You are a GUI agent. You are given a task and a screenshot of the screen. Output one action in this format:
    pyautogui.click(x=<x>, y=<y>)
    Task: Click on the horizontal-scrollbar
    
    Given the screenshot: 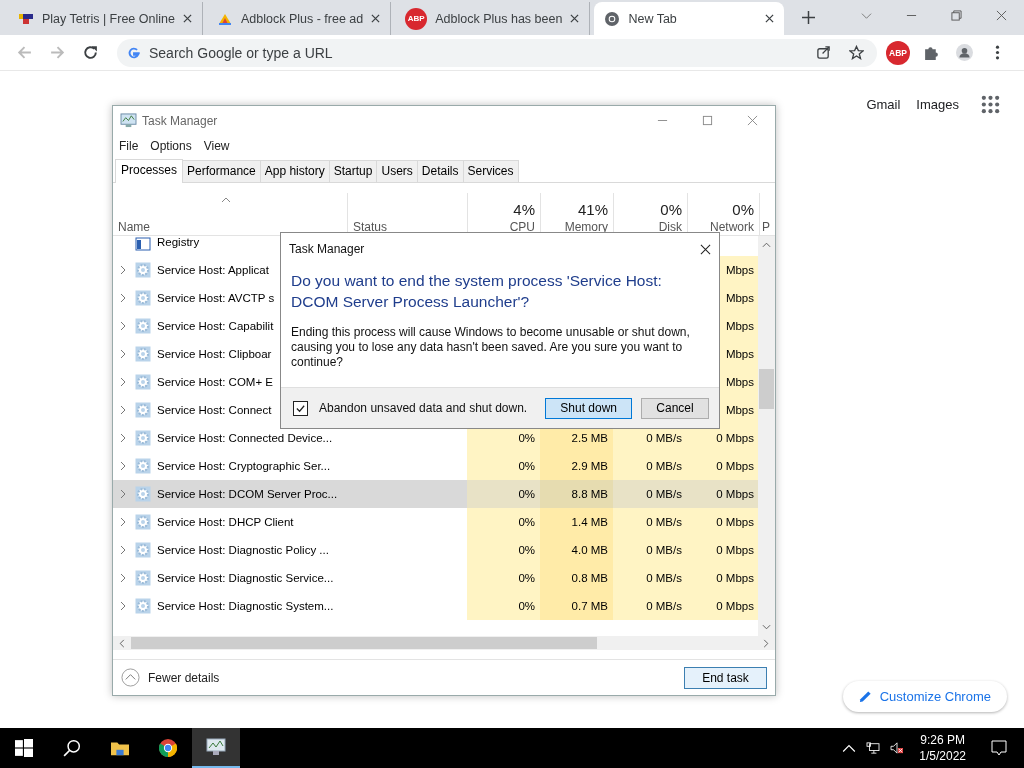 What is the action you would take?
    pyautogui.click(x=444, y=643)
    